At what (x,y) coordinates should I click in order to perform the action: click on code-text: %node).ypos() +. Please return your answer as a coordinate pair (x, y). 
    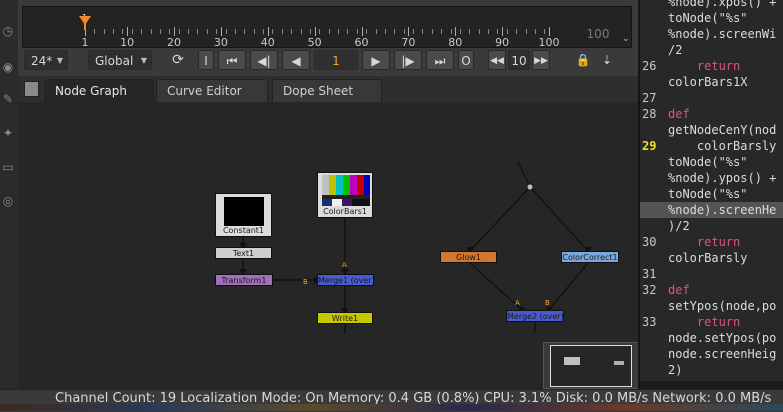
    Looking at the image, I should click on (722, 178).